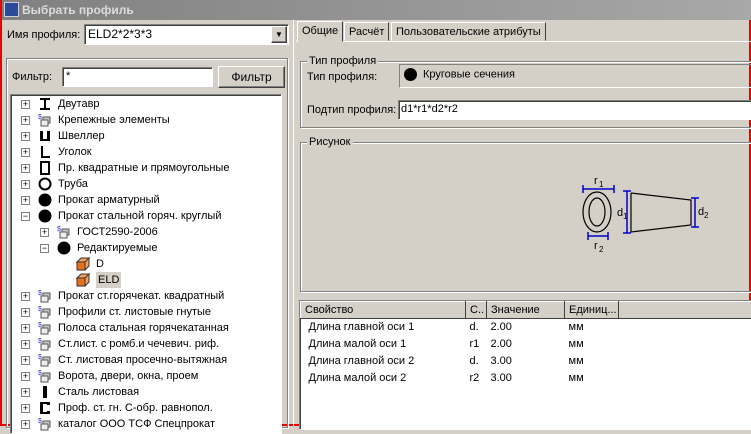  Describe the element at coordinates (476, 361) in the screenshot. I see `cell: d.` at that location.